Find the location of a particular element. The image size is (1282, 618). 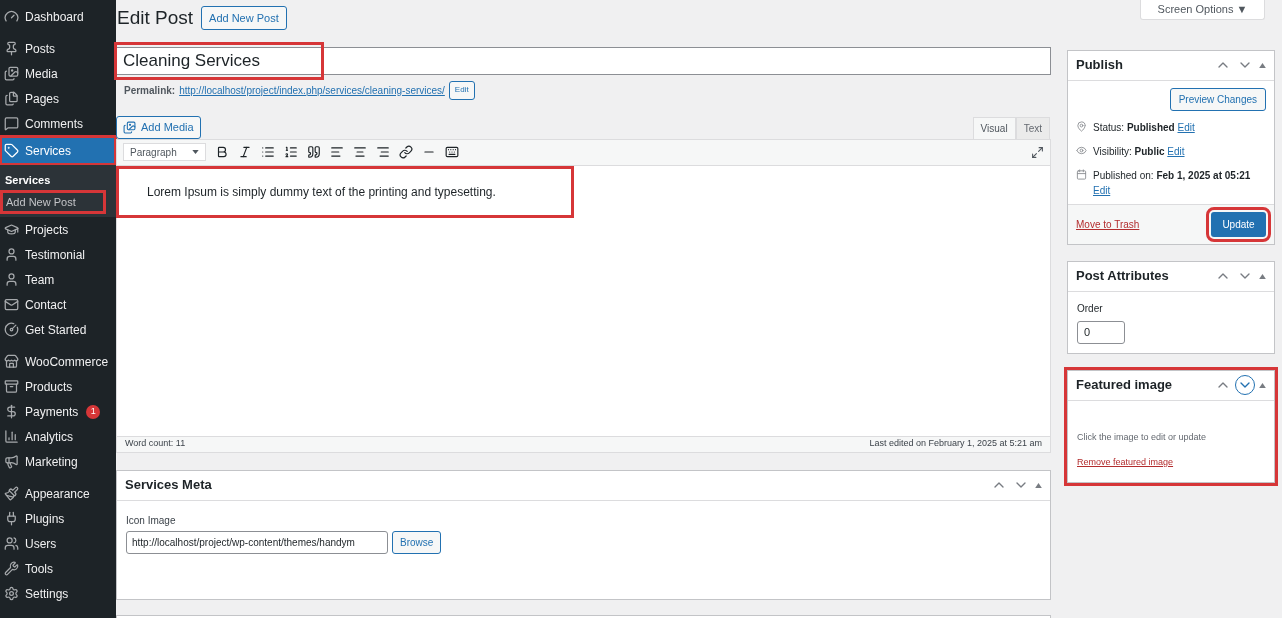

count-badge: 1 is located at coordinates (93, 411).